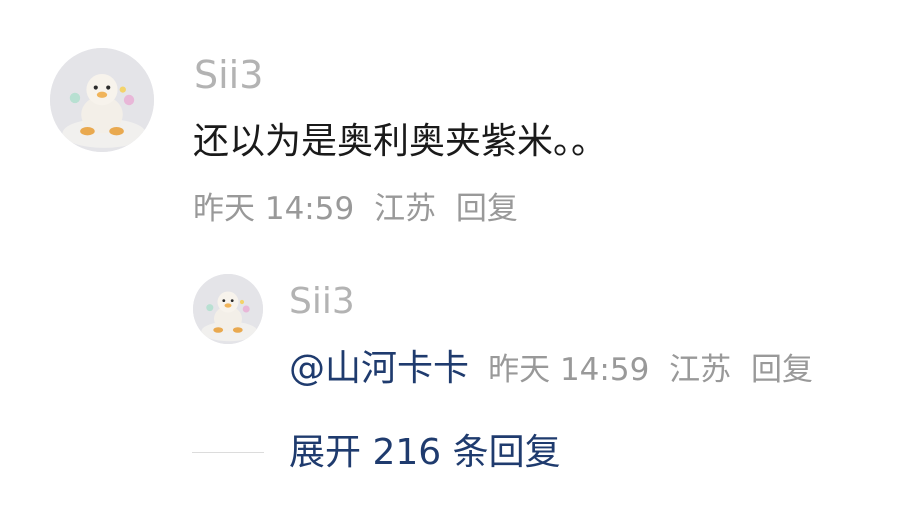 This screenshot has width=922, height=513. I want to click on comment-username: Sii3, so click(228, 75).